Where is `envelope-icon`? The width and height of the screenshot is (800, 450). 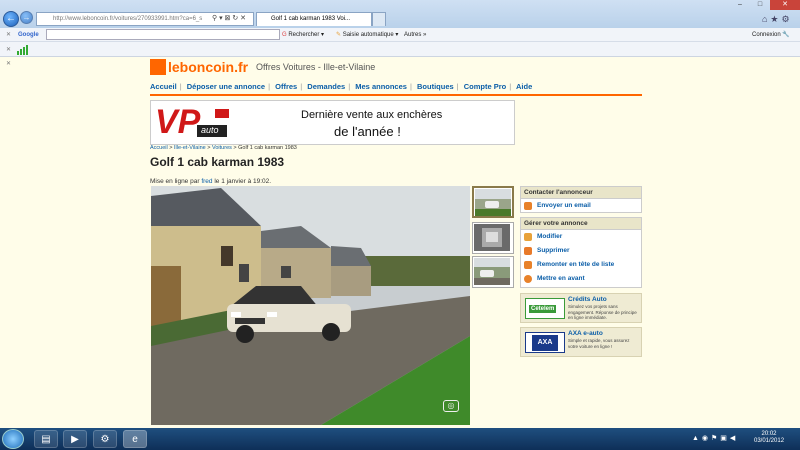
envelope-icon is located at coordinates (528, 206).